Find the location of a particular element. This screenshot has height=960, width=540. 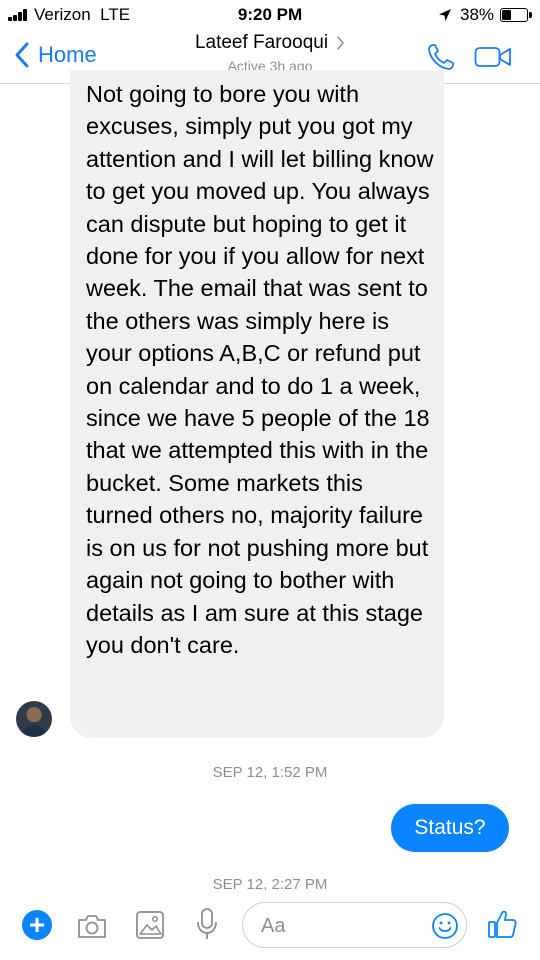

photo-icon is located at coordinates (150, 925).